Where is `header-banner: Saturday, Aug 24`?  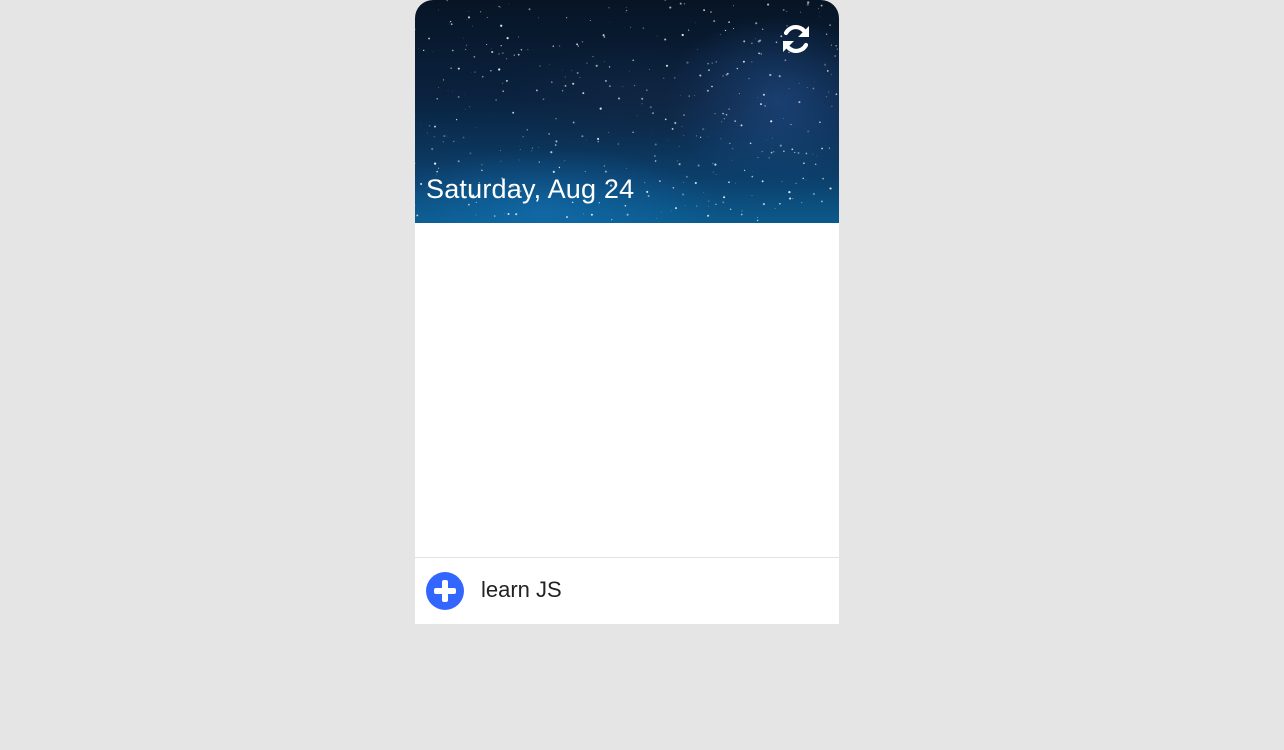
header-banner: Saturday, Aug 24 is located at coordinates (627, 111).